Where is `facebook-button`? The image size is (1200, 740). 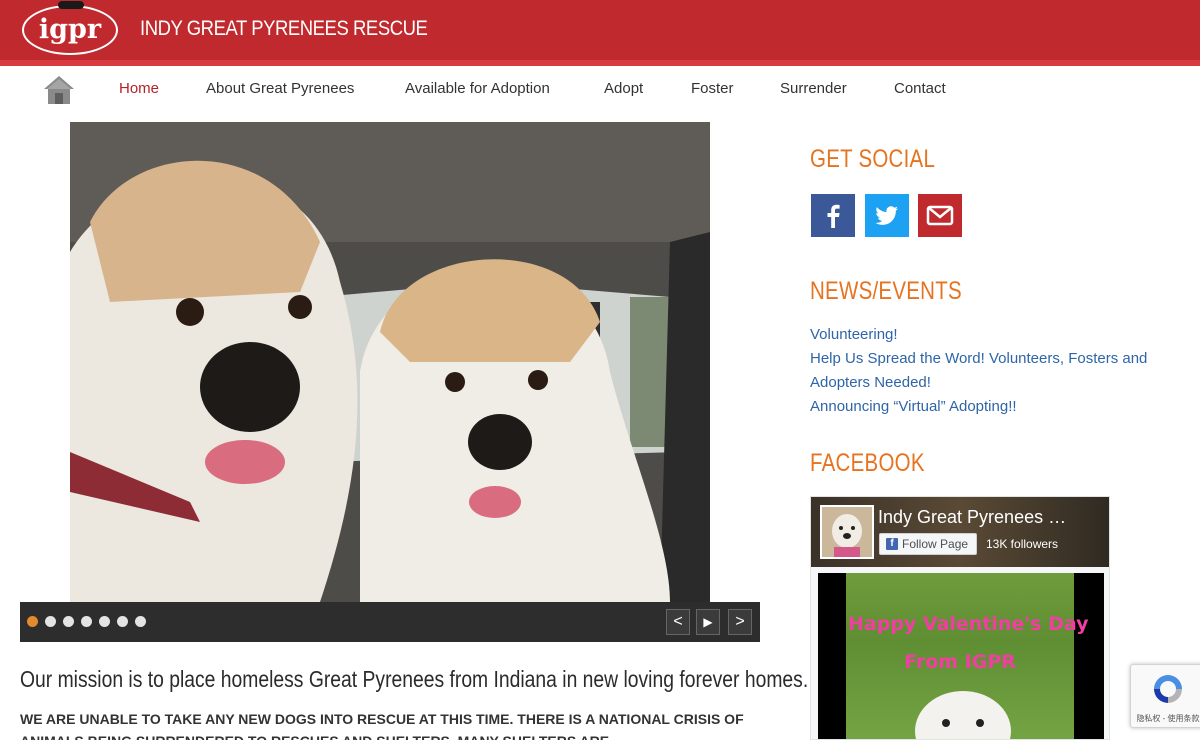 facebook-button is located at coordinates (833, 215).